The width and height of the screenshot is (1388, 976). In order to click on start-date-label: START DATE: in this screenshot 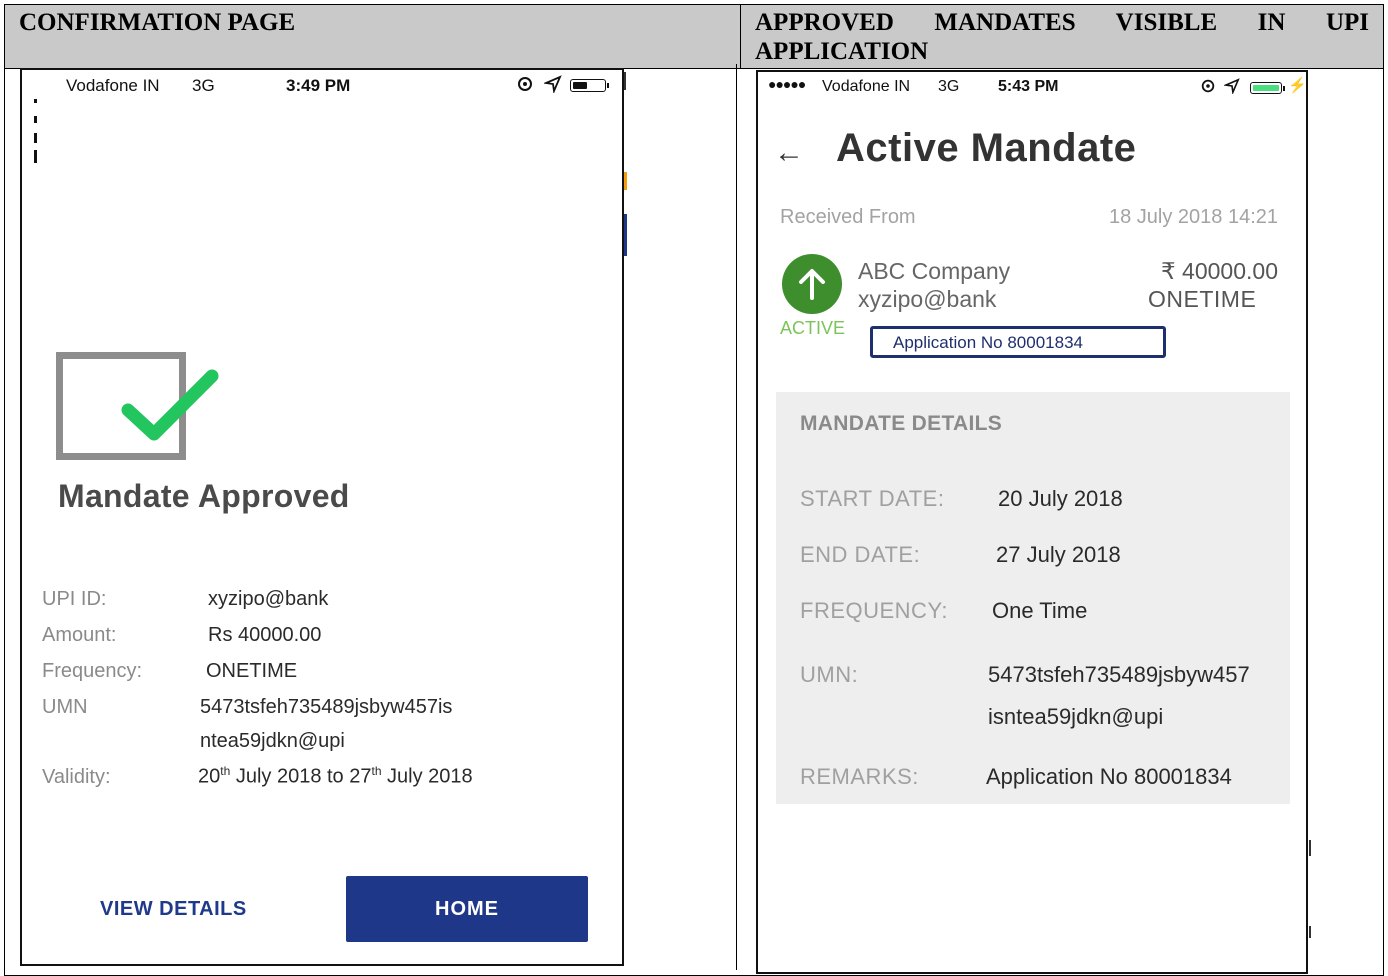, I will do `click(872, 498)`.